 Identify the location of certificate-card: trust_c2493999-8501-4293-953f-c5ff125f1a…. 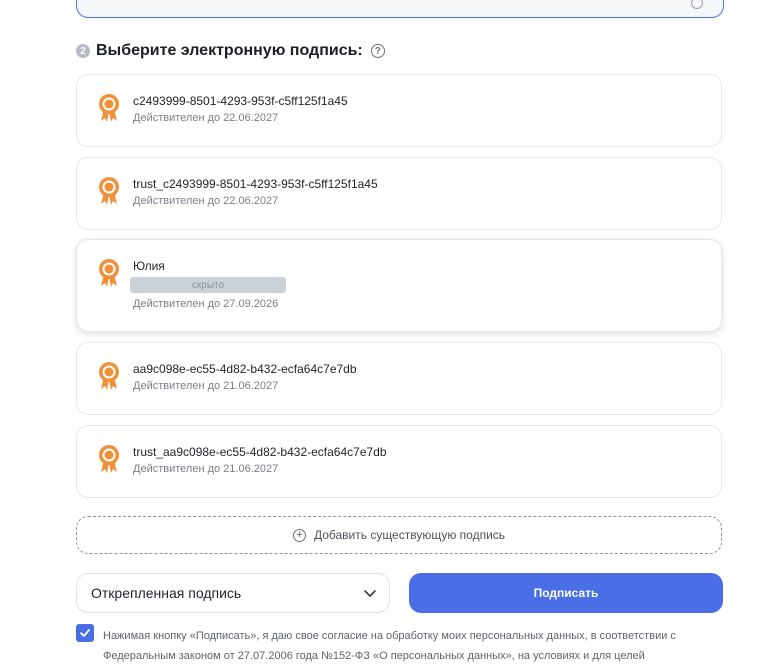
(399, 193).